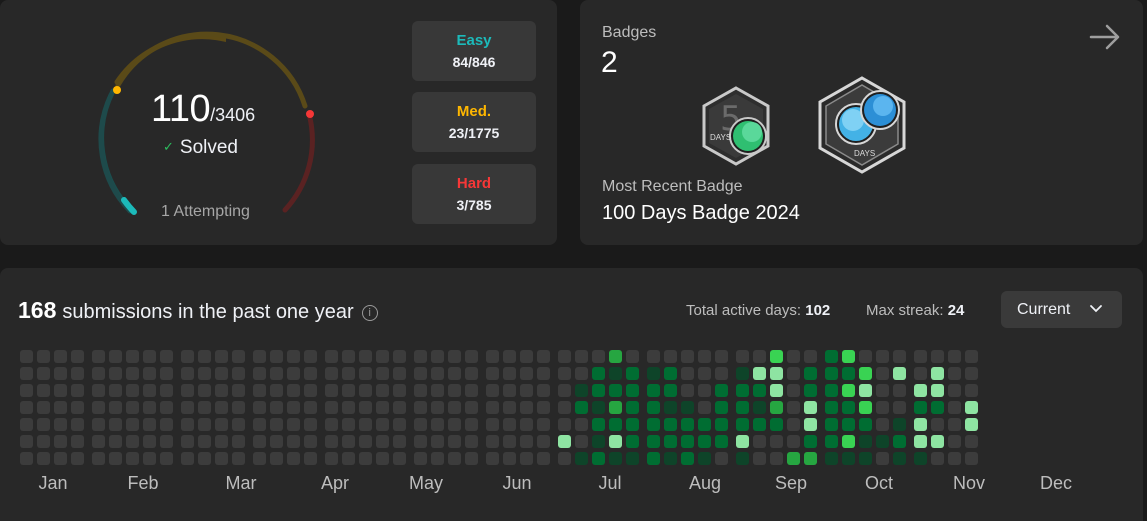  What do you see at coordinates (1061, 309) in the screenshot?
I see `year-select: Current` at bounding box center [1061, 309].